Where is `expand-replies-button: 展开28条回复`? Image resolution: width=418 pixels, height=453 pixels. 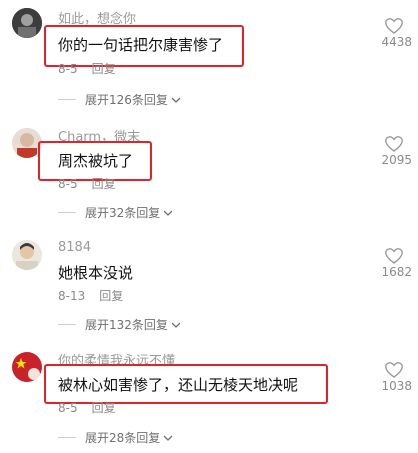 expand-replies-button: 展开28条回复 is located at coordinates (115, 437).